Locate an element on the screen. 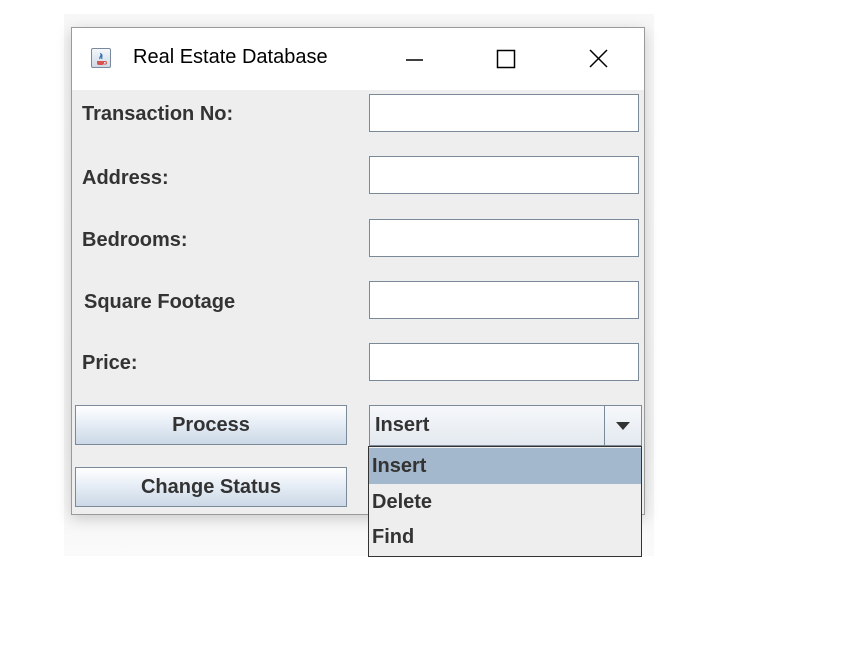  transaction-no-field is located at coordinates (504, 113).